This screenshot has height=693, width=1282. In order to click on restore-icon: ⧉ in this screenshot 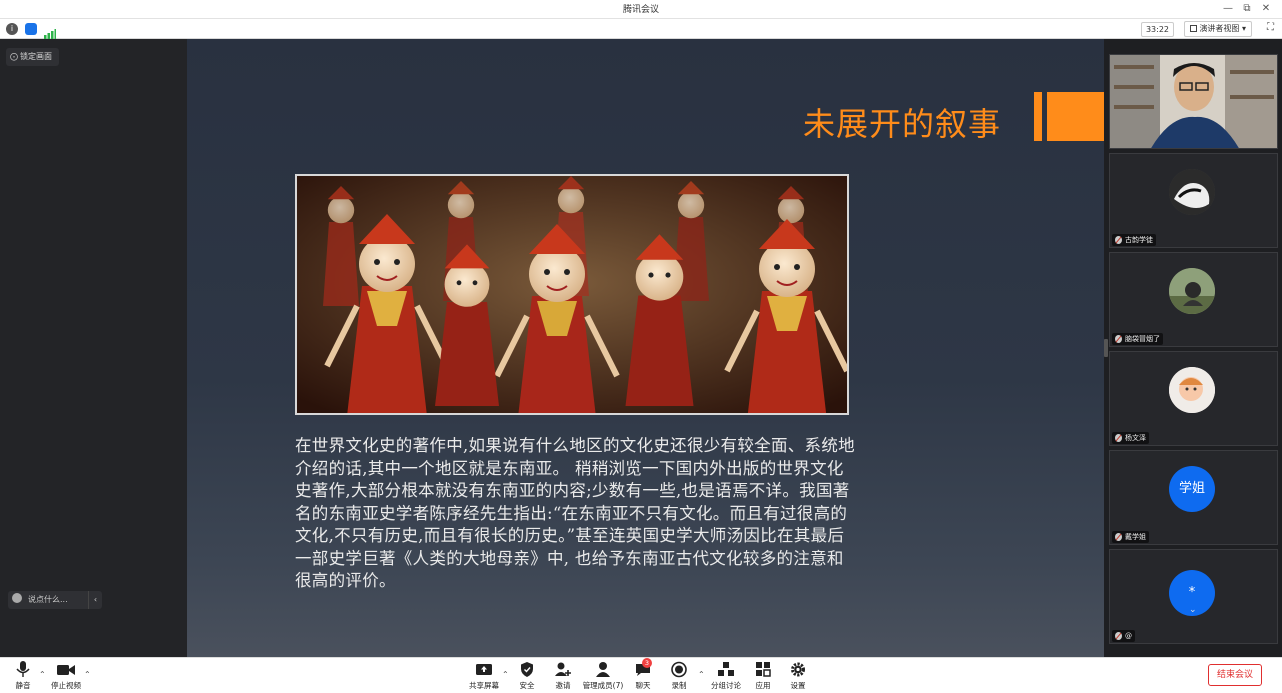, I will do `click(1247, 9)`.